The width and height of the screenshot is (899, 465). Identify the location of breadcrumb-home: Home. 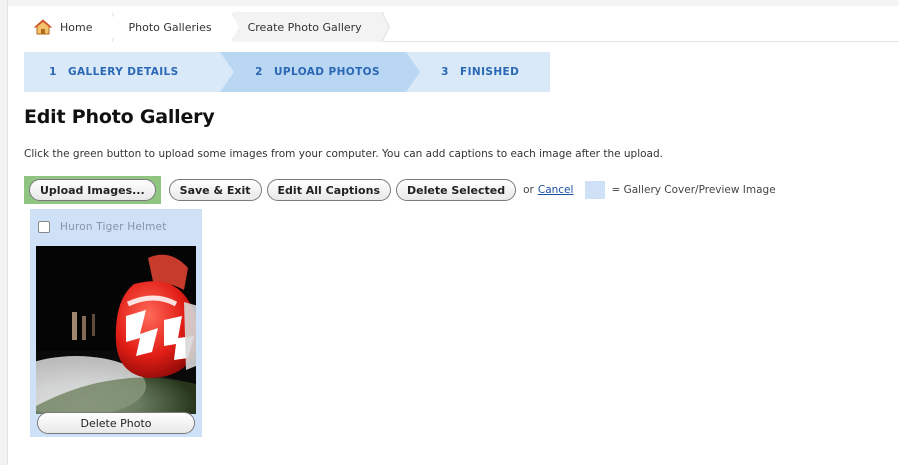
(71, 27).